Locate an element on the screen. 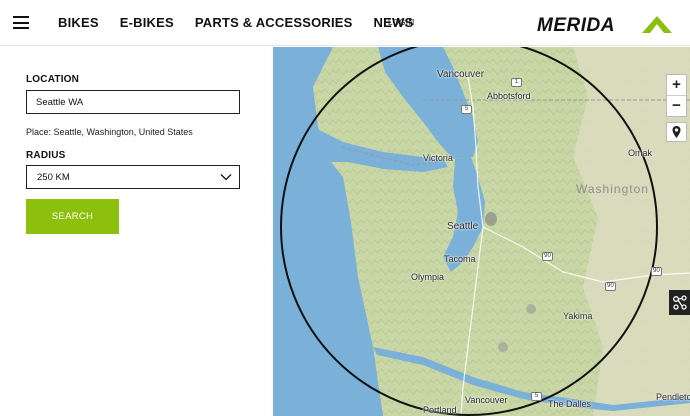 Image resolution: width=690 pixels, height=416 pixels. share-icon is located at coordinates (680, 302).